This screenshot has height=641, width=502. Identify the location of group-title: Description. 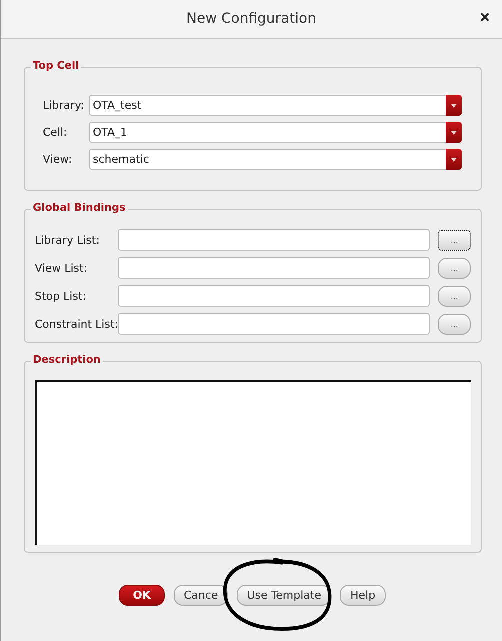
(67, 360).